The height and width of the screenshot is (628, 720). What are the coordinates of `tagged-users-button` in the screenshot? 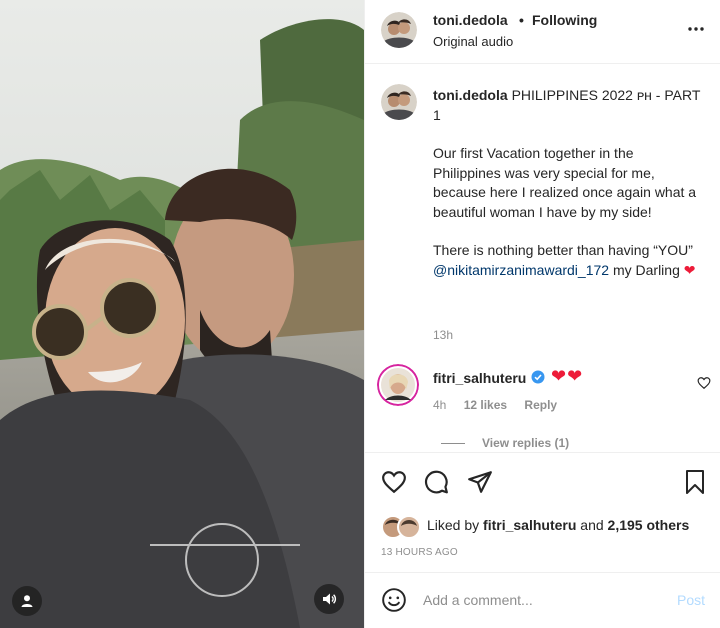 It's located at (27, 601).